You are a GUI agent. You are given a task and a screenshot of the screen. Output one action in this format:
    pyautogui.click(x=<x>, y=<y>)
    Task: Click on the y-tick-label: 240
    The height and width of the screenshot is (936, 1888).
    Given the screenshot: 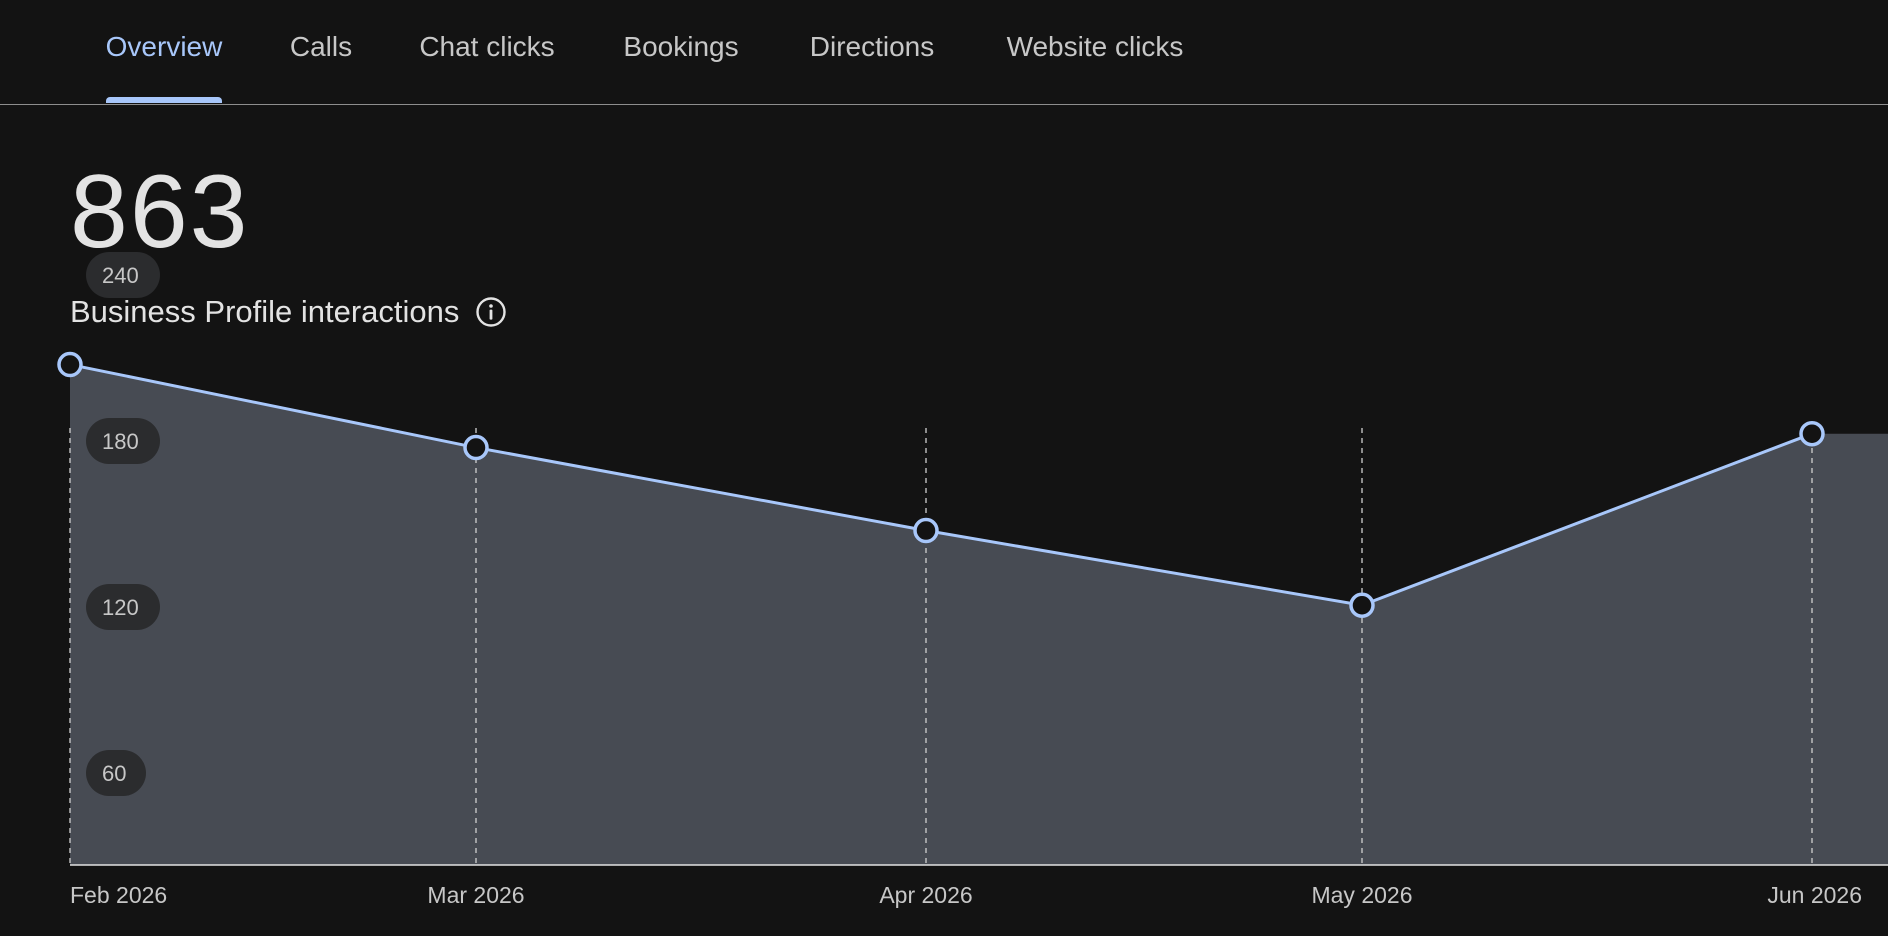 What is the action you would take?
    pyautogui.click(x=120, y=275)
    